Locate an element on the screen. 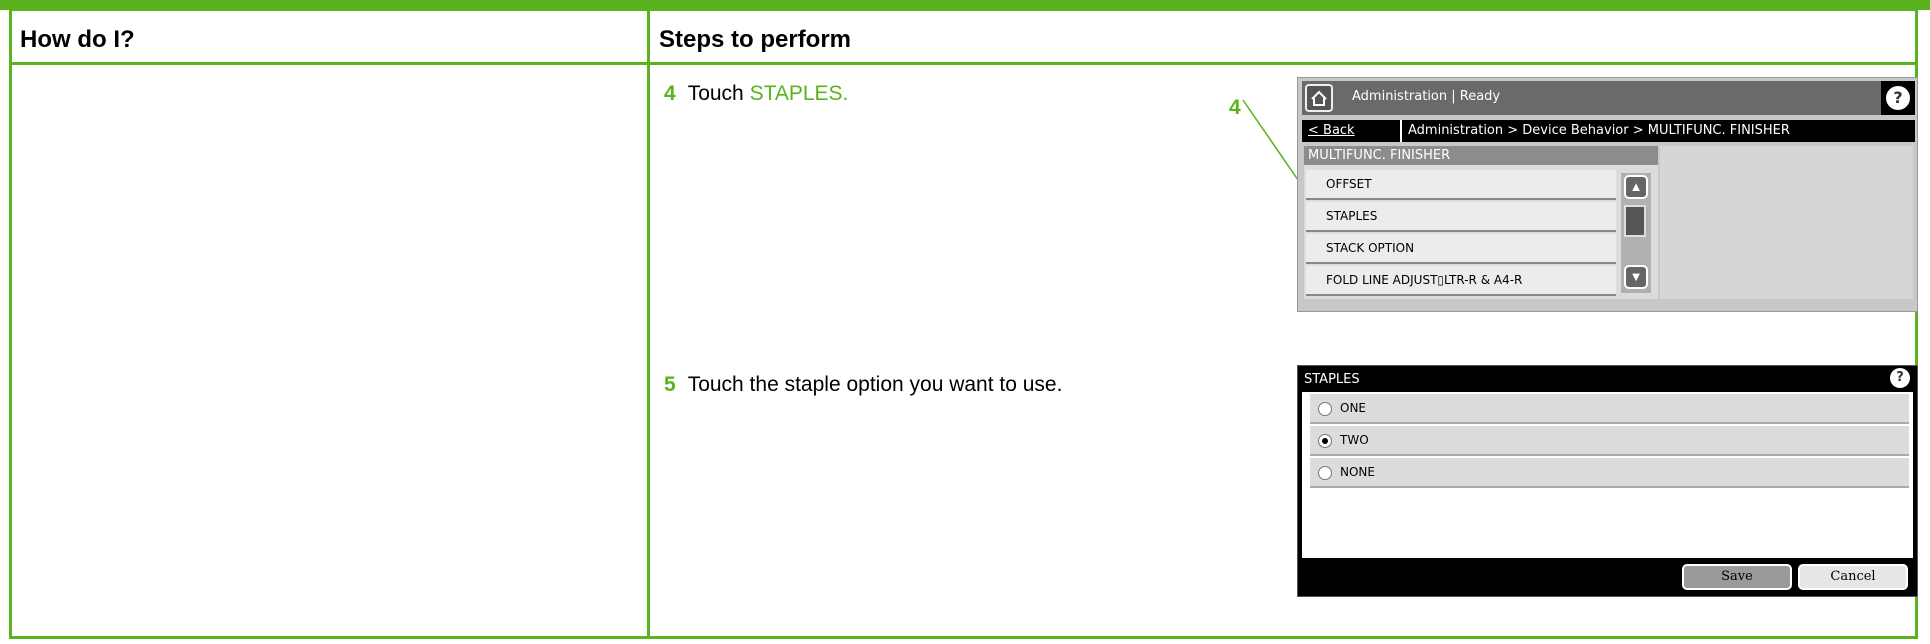 The height and width of the screenshot is (644, 1930). title-bar: Administration | Ready ? is located at coordinates (1608, 98).